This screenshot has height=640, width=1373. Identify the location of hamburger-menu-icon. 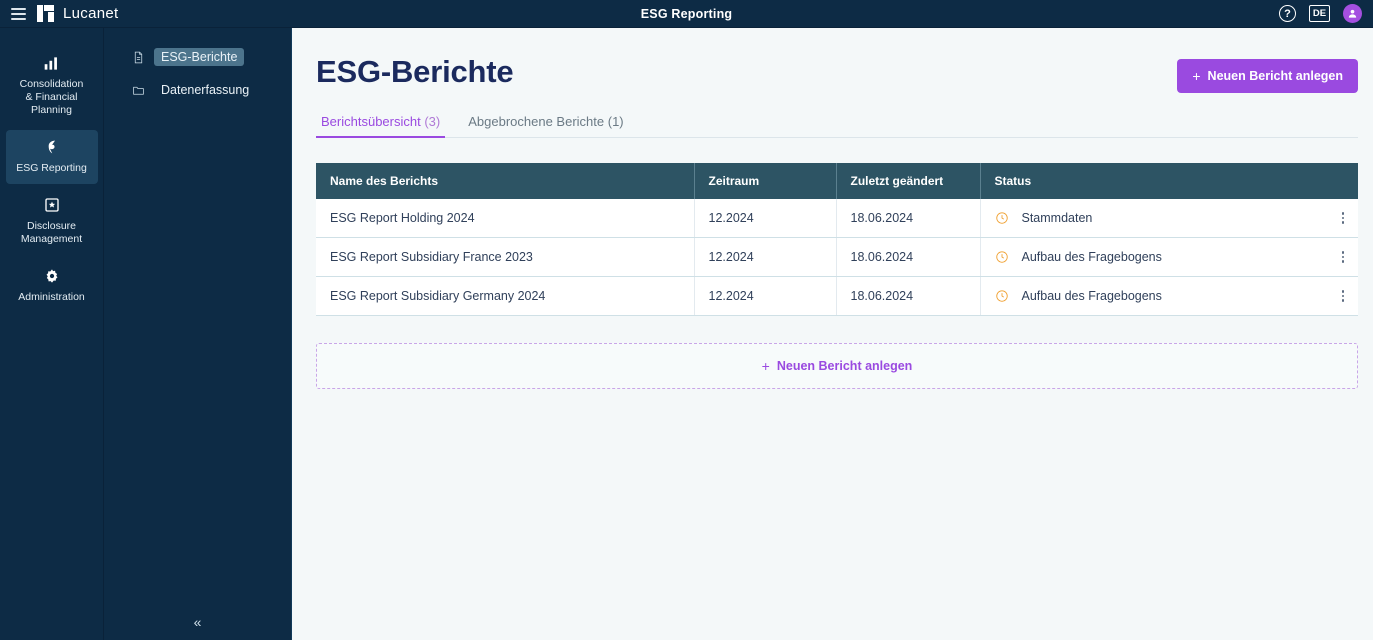
(18, 13).